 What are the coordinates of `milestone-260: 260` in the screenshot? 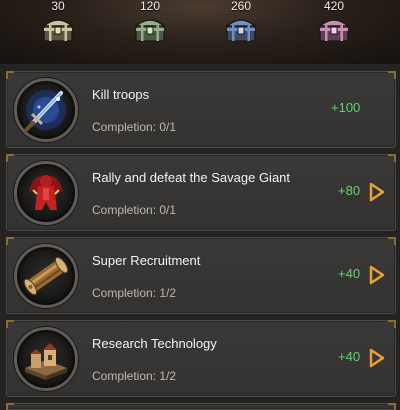 It's located at (241, 30).